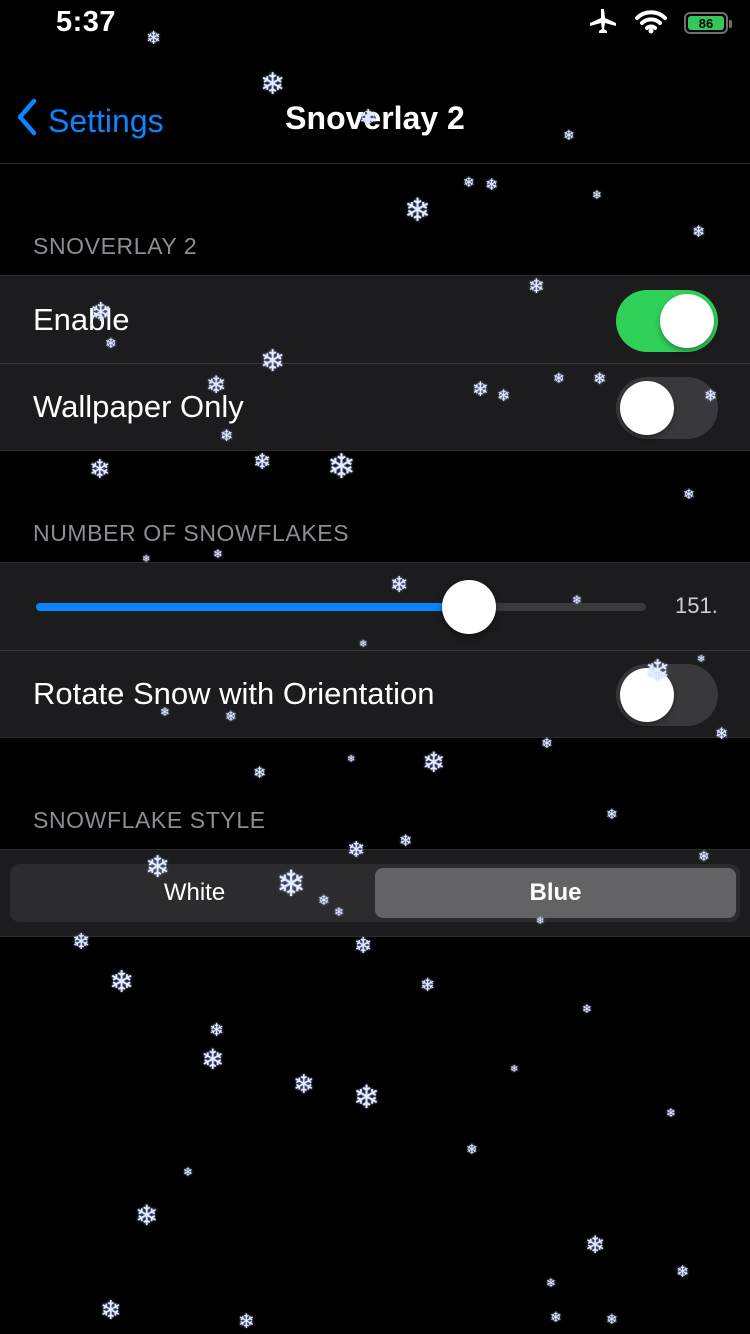 The width and height of the screenshot is (750, 1334). Describe the element at coordinates (375, 118) in the screenshot. I see `page-title: Snoverlay 2` at that location.